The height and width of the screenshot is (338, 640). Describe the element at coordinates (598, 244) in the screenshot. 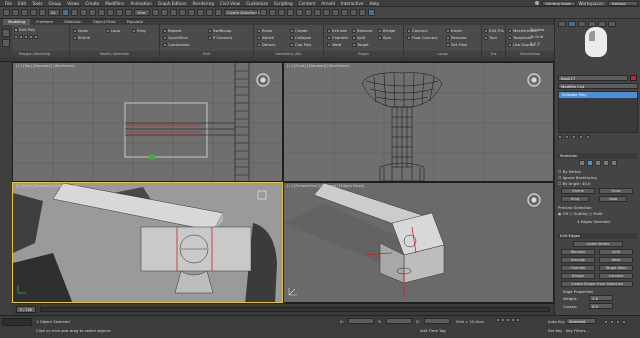

I see `insert-vertex-button: Insert Vertex` at that location.